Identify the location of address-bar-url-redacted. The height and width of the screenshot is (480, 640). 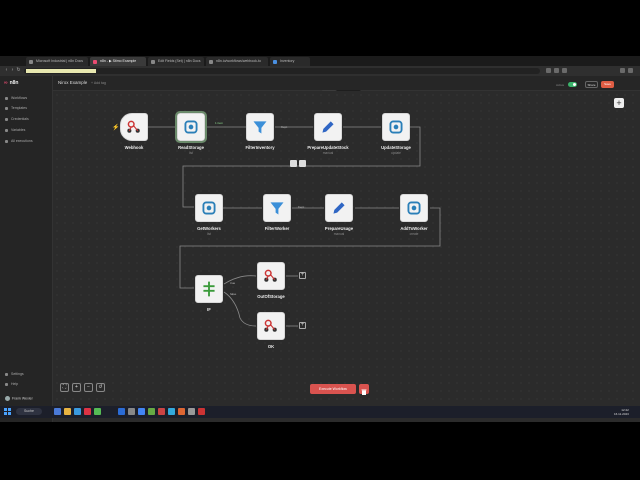
(61, 71).